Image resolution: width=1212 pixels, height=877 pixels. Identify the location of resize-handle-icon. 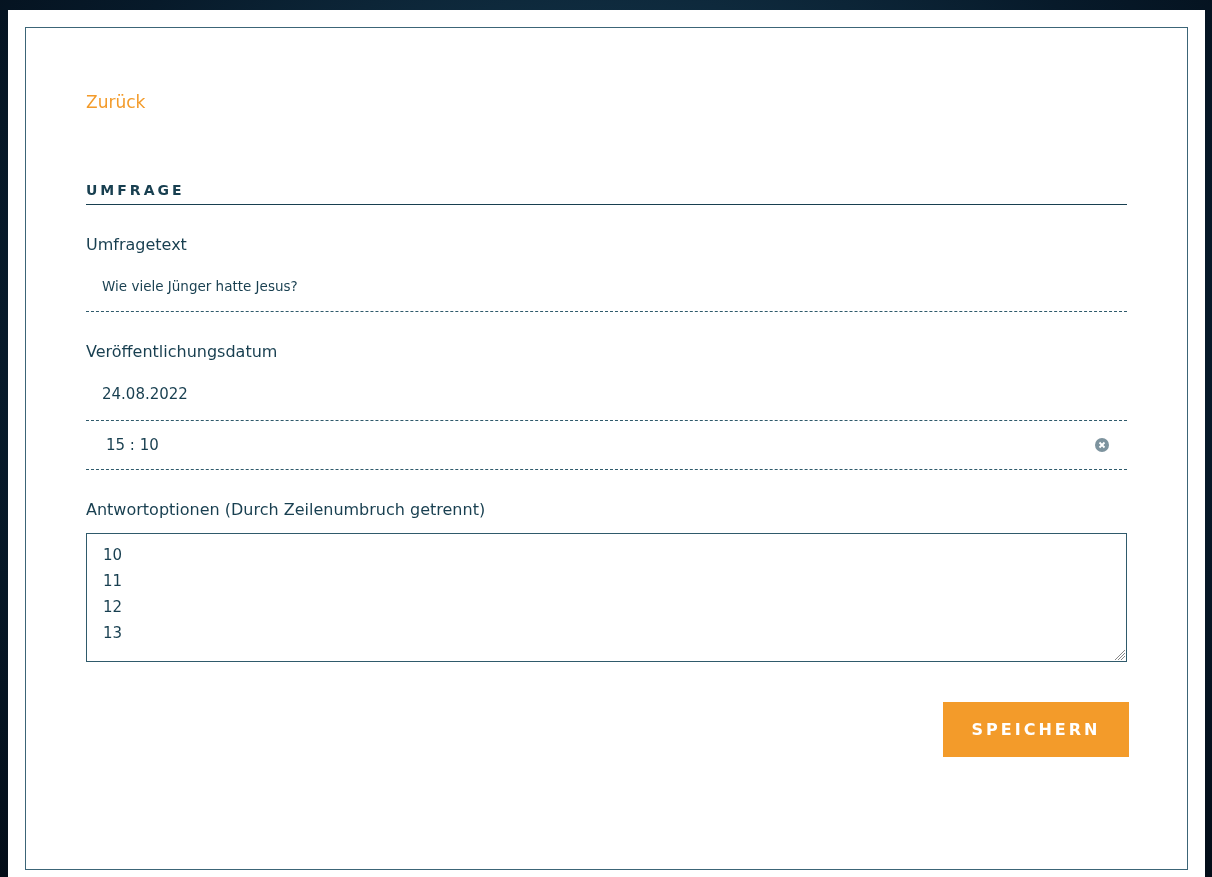
(1119, 654).